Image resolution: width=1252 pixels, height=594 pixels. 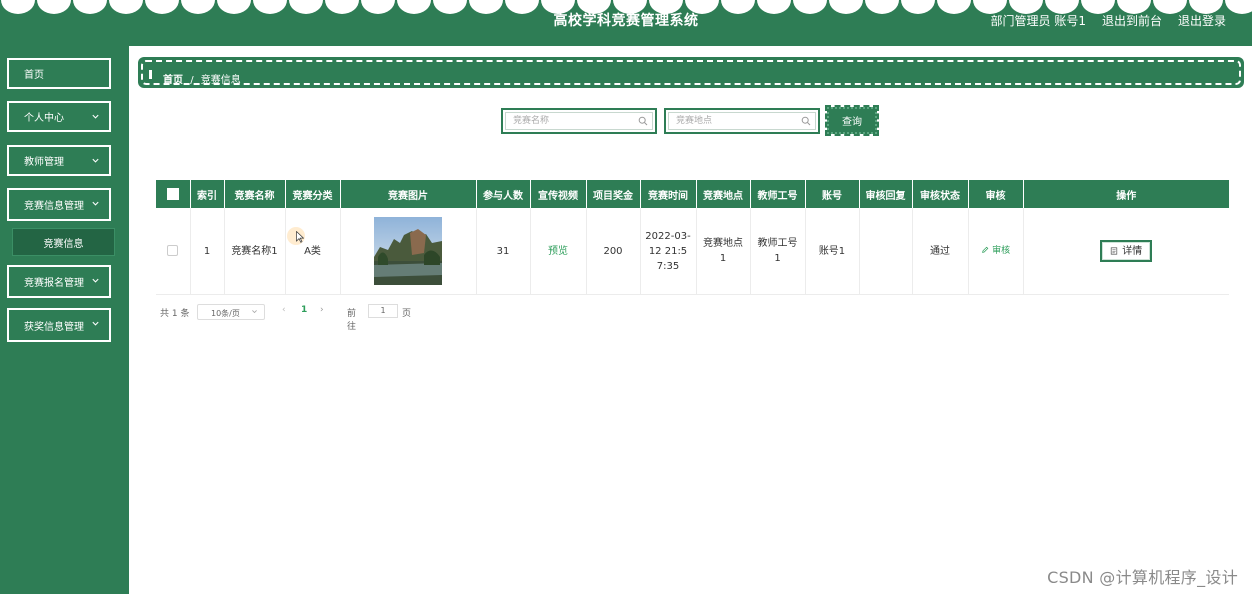 I want to click on competition-name-search, so click(x=579, y=121).